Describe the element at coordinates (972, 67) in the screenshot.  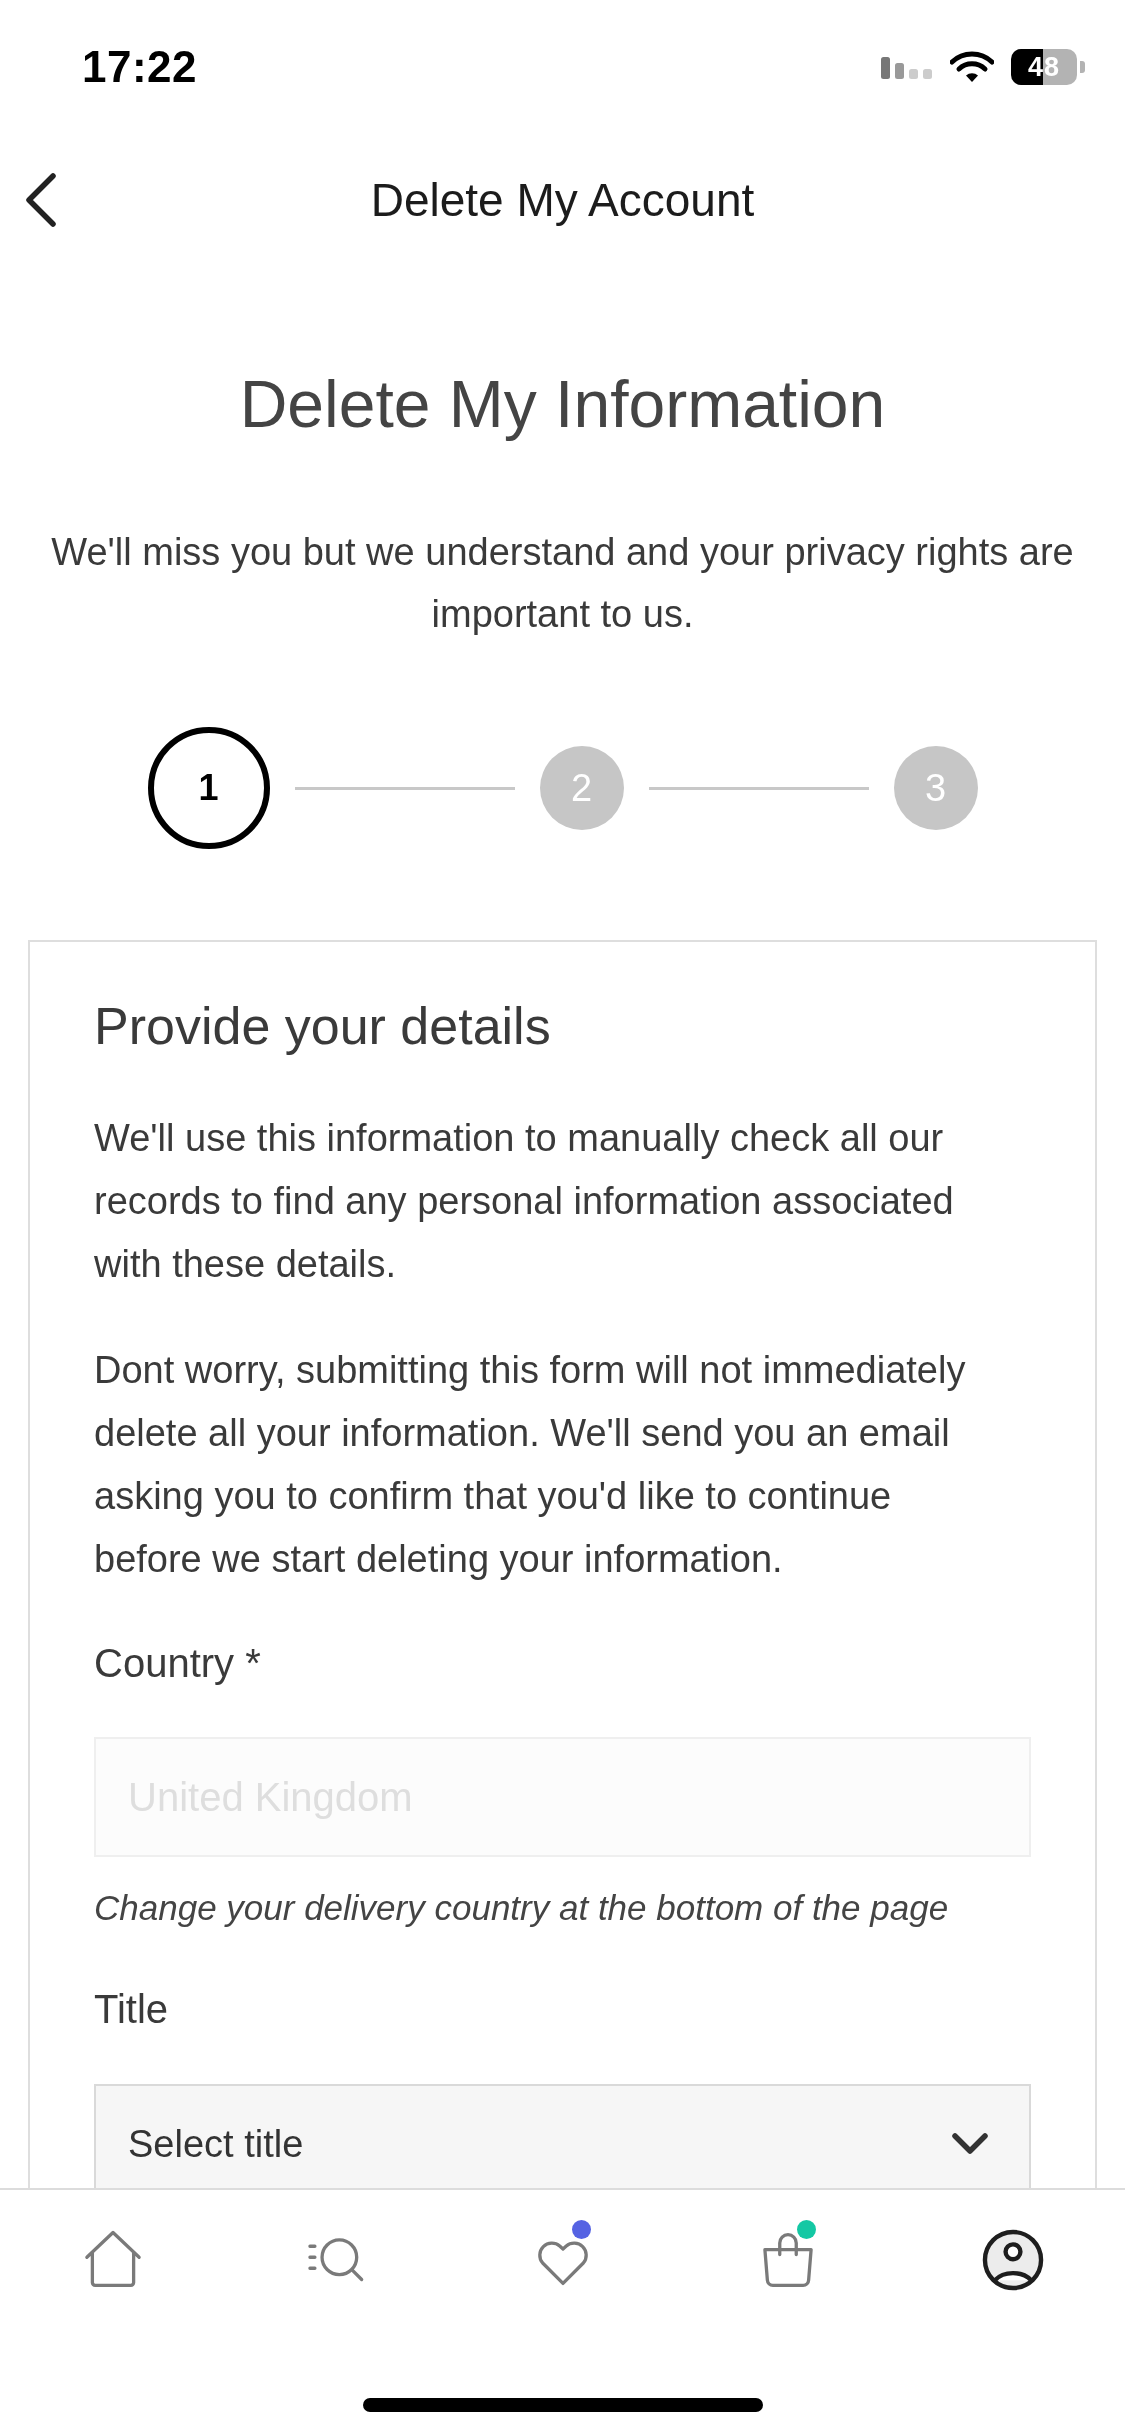
I see `wifi-icon` at that location.